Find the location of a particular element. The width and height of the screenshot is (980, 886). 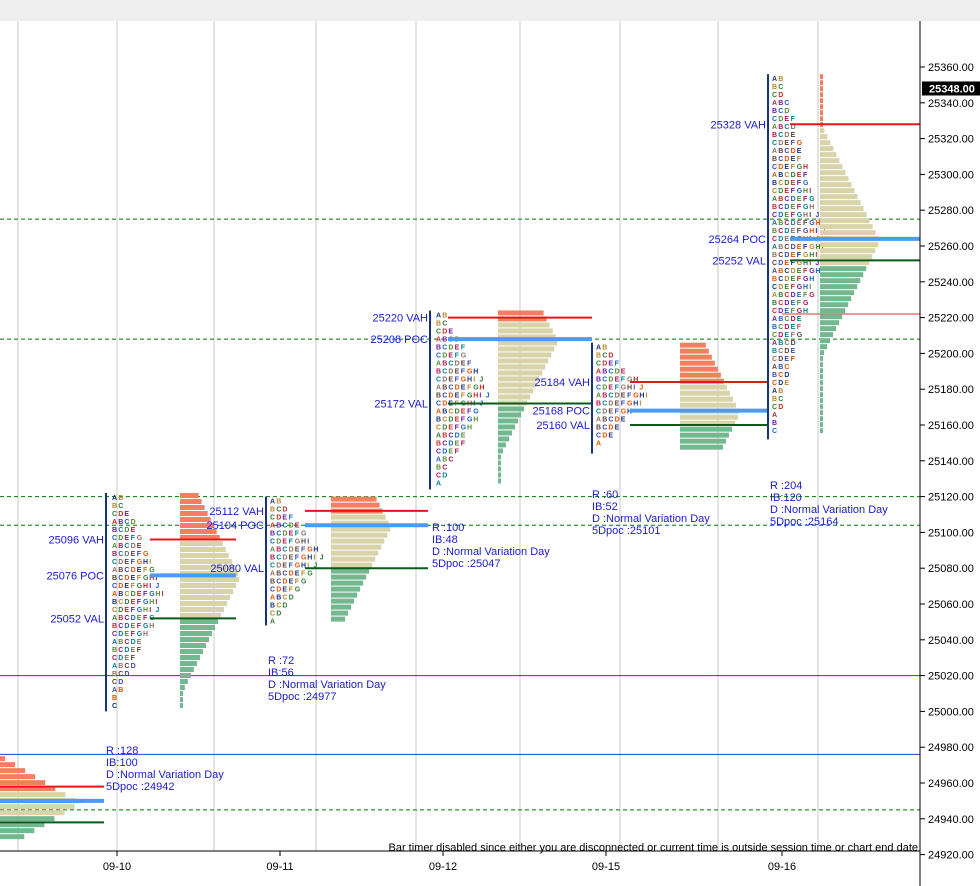

session-stat: IB:100 is located at coordinates (122, 763).